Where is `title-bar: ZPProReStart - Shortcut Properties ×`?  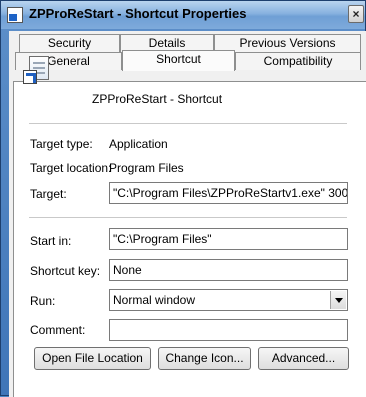 title-bar: ZPProReStart - Shortcut Properties × is located at coordinates (183, 15).